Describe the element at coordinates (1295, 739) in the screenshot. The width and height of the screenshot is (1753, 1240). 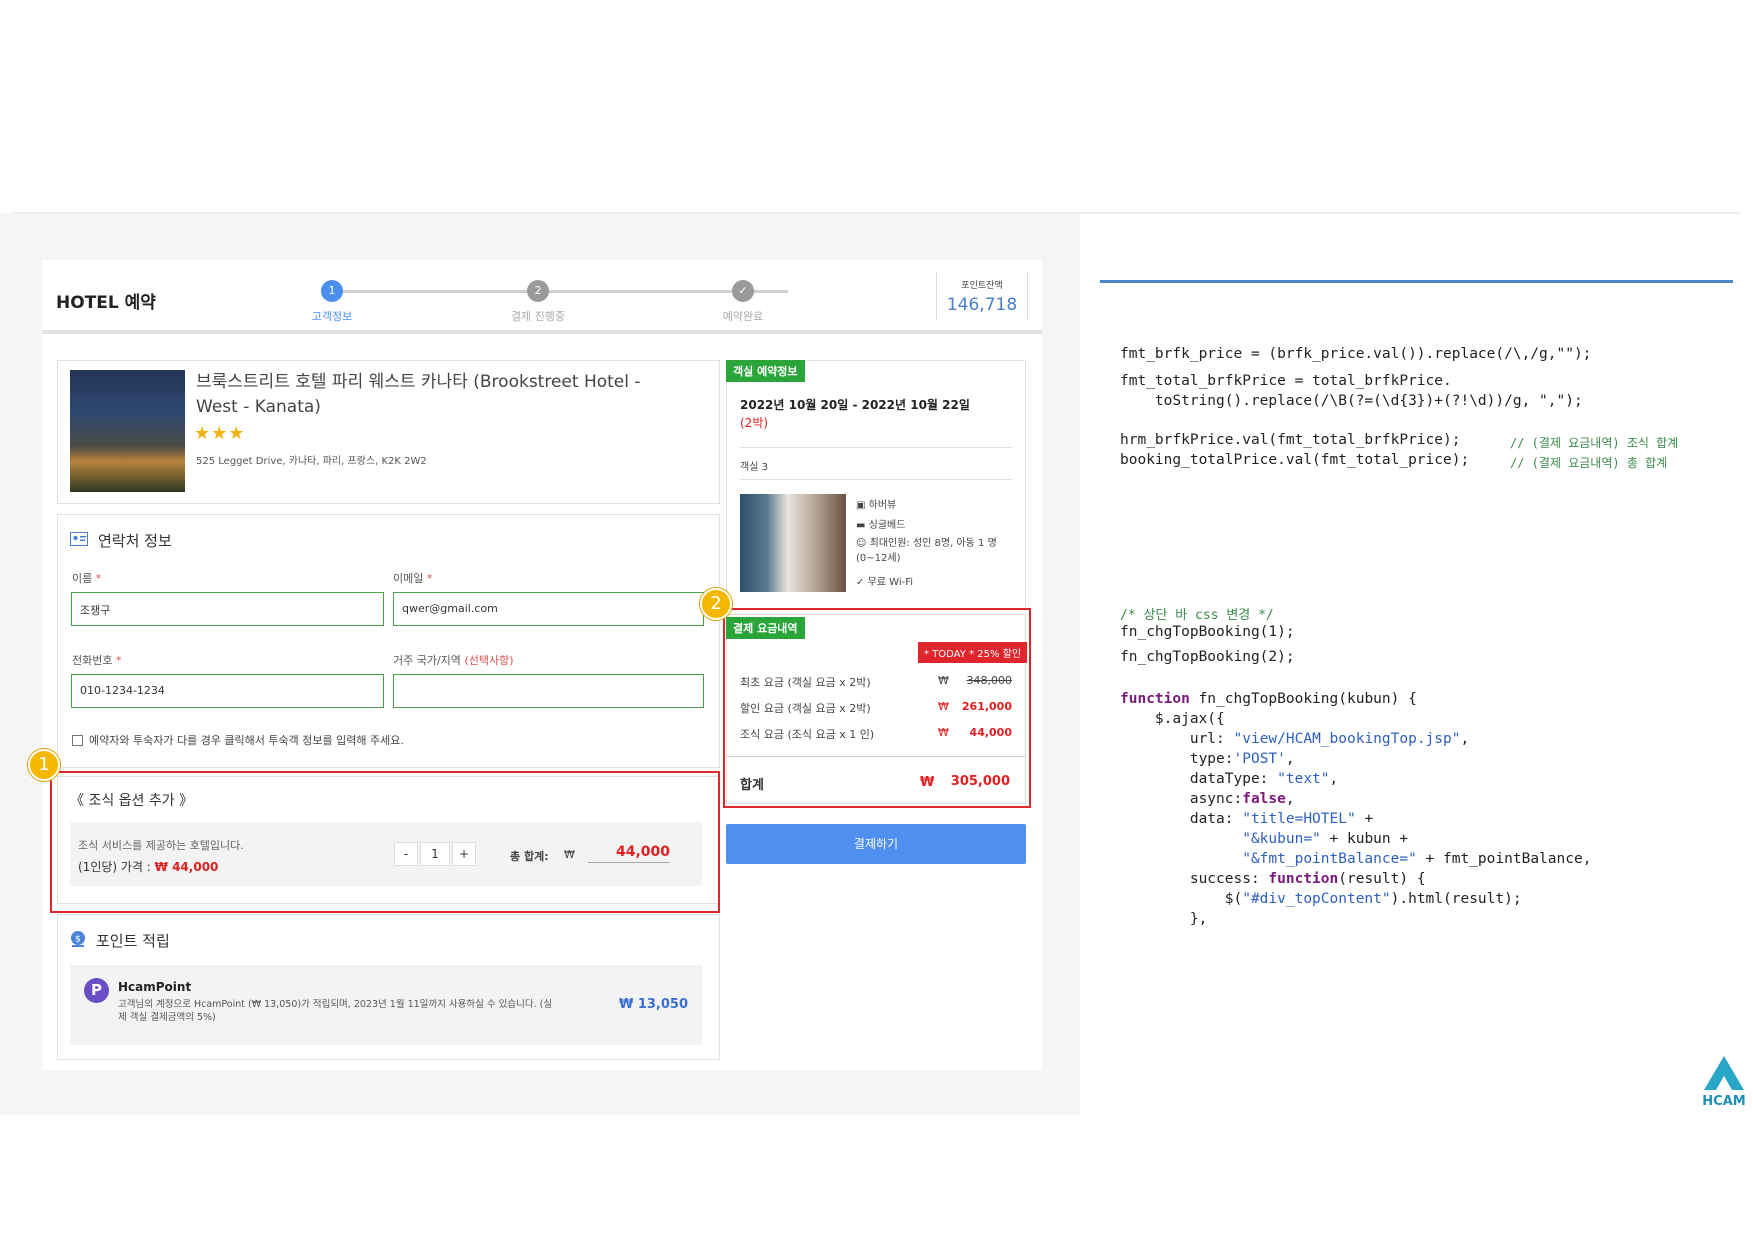
I see `code-line-10: url: "view/HCAM_bookingTop.jsp",` at that location.